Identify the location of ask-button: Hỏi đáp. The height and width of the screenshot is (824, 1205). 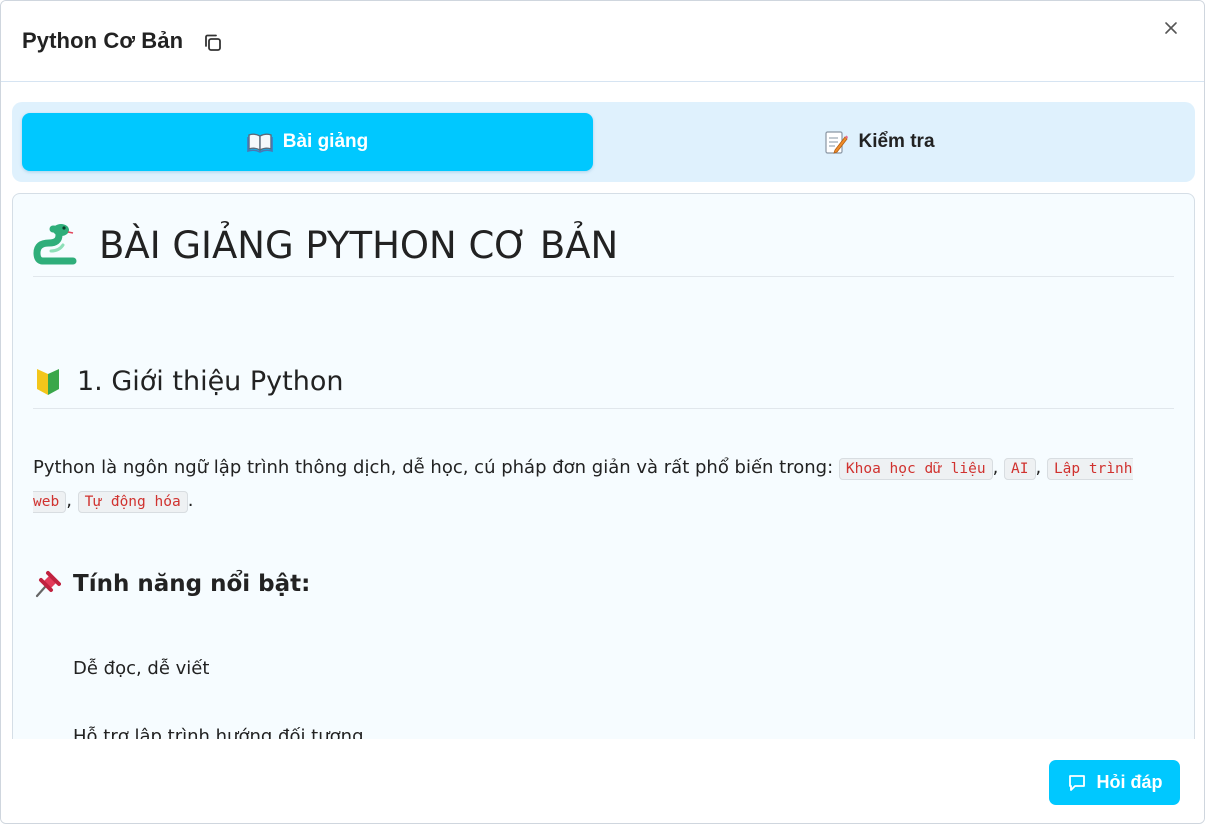
(1114, 782).